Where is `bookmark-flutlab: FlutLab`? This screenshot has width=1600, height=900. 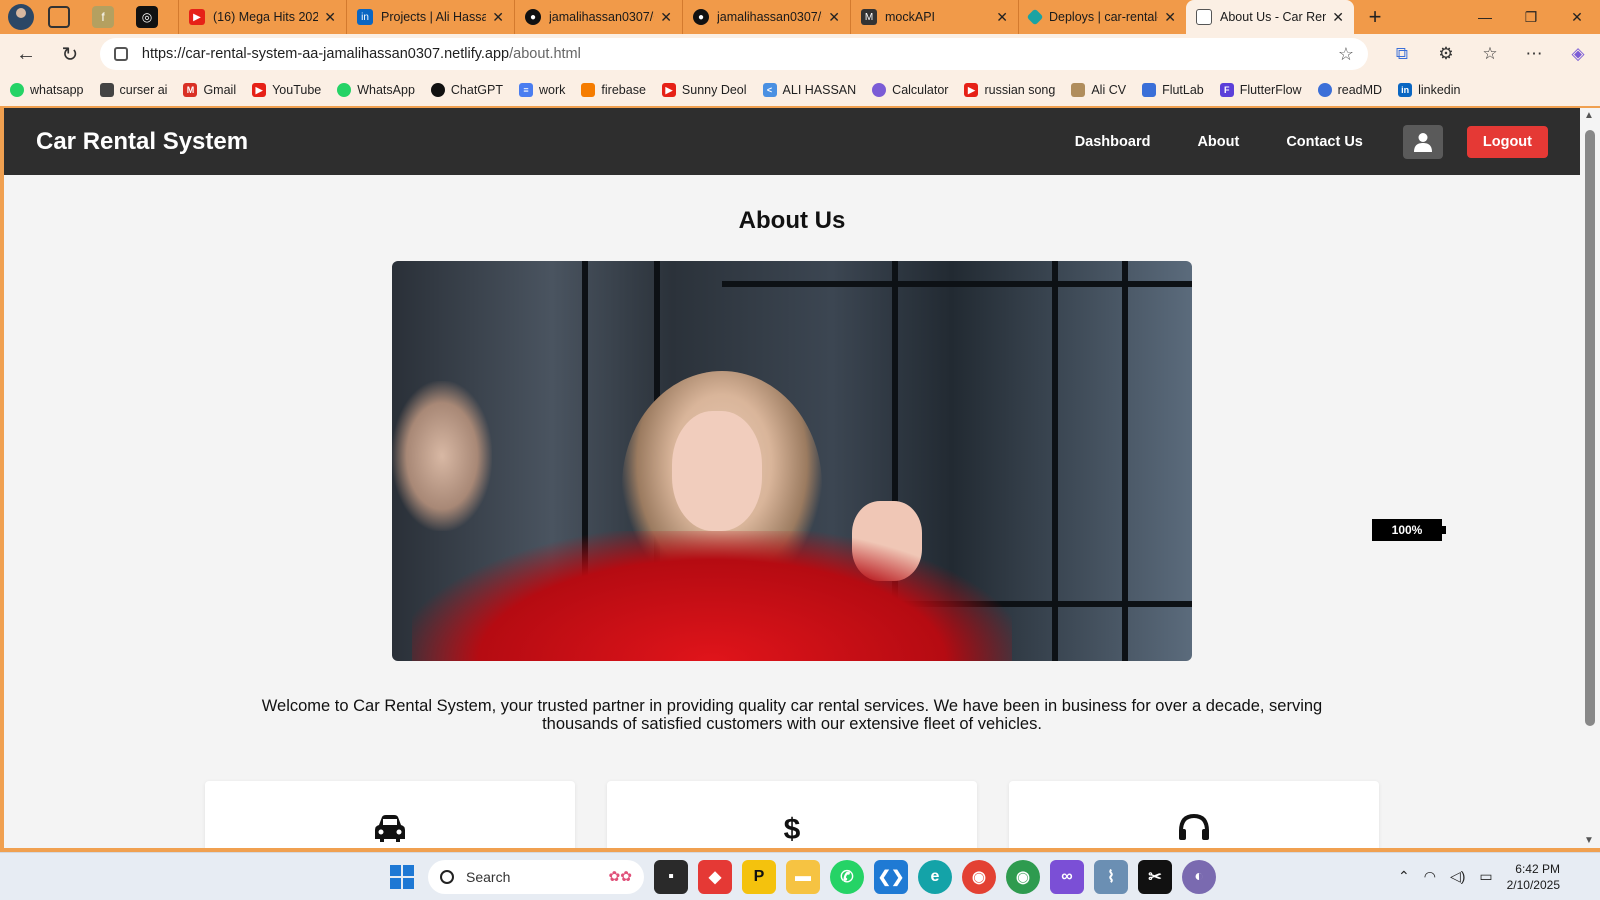 bookmark-flutlab: FlutLab is located at coordinates (1173, 90).